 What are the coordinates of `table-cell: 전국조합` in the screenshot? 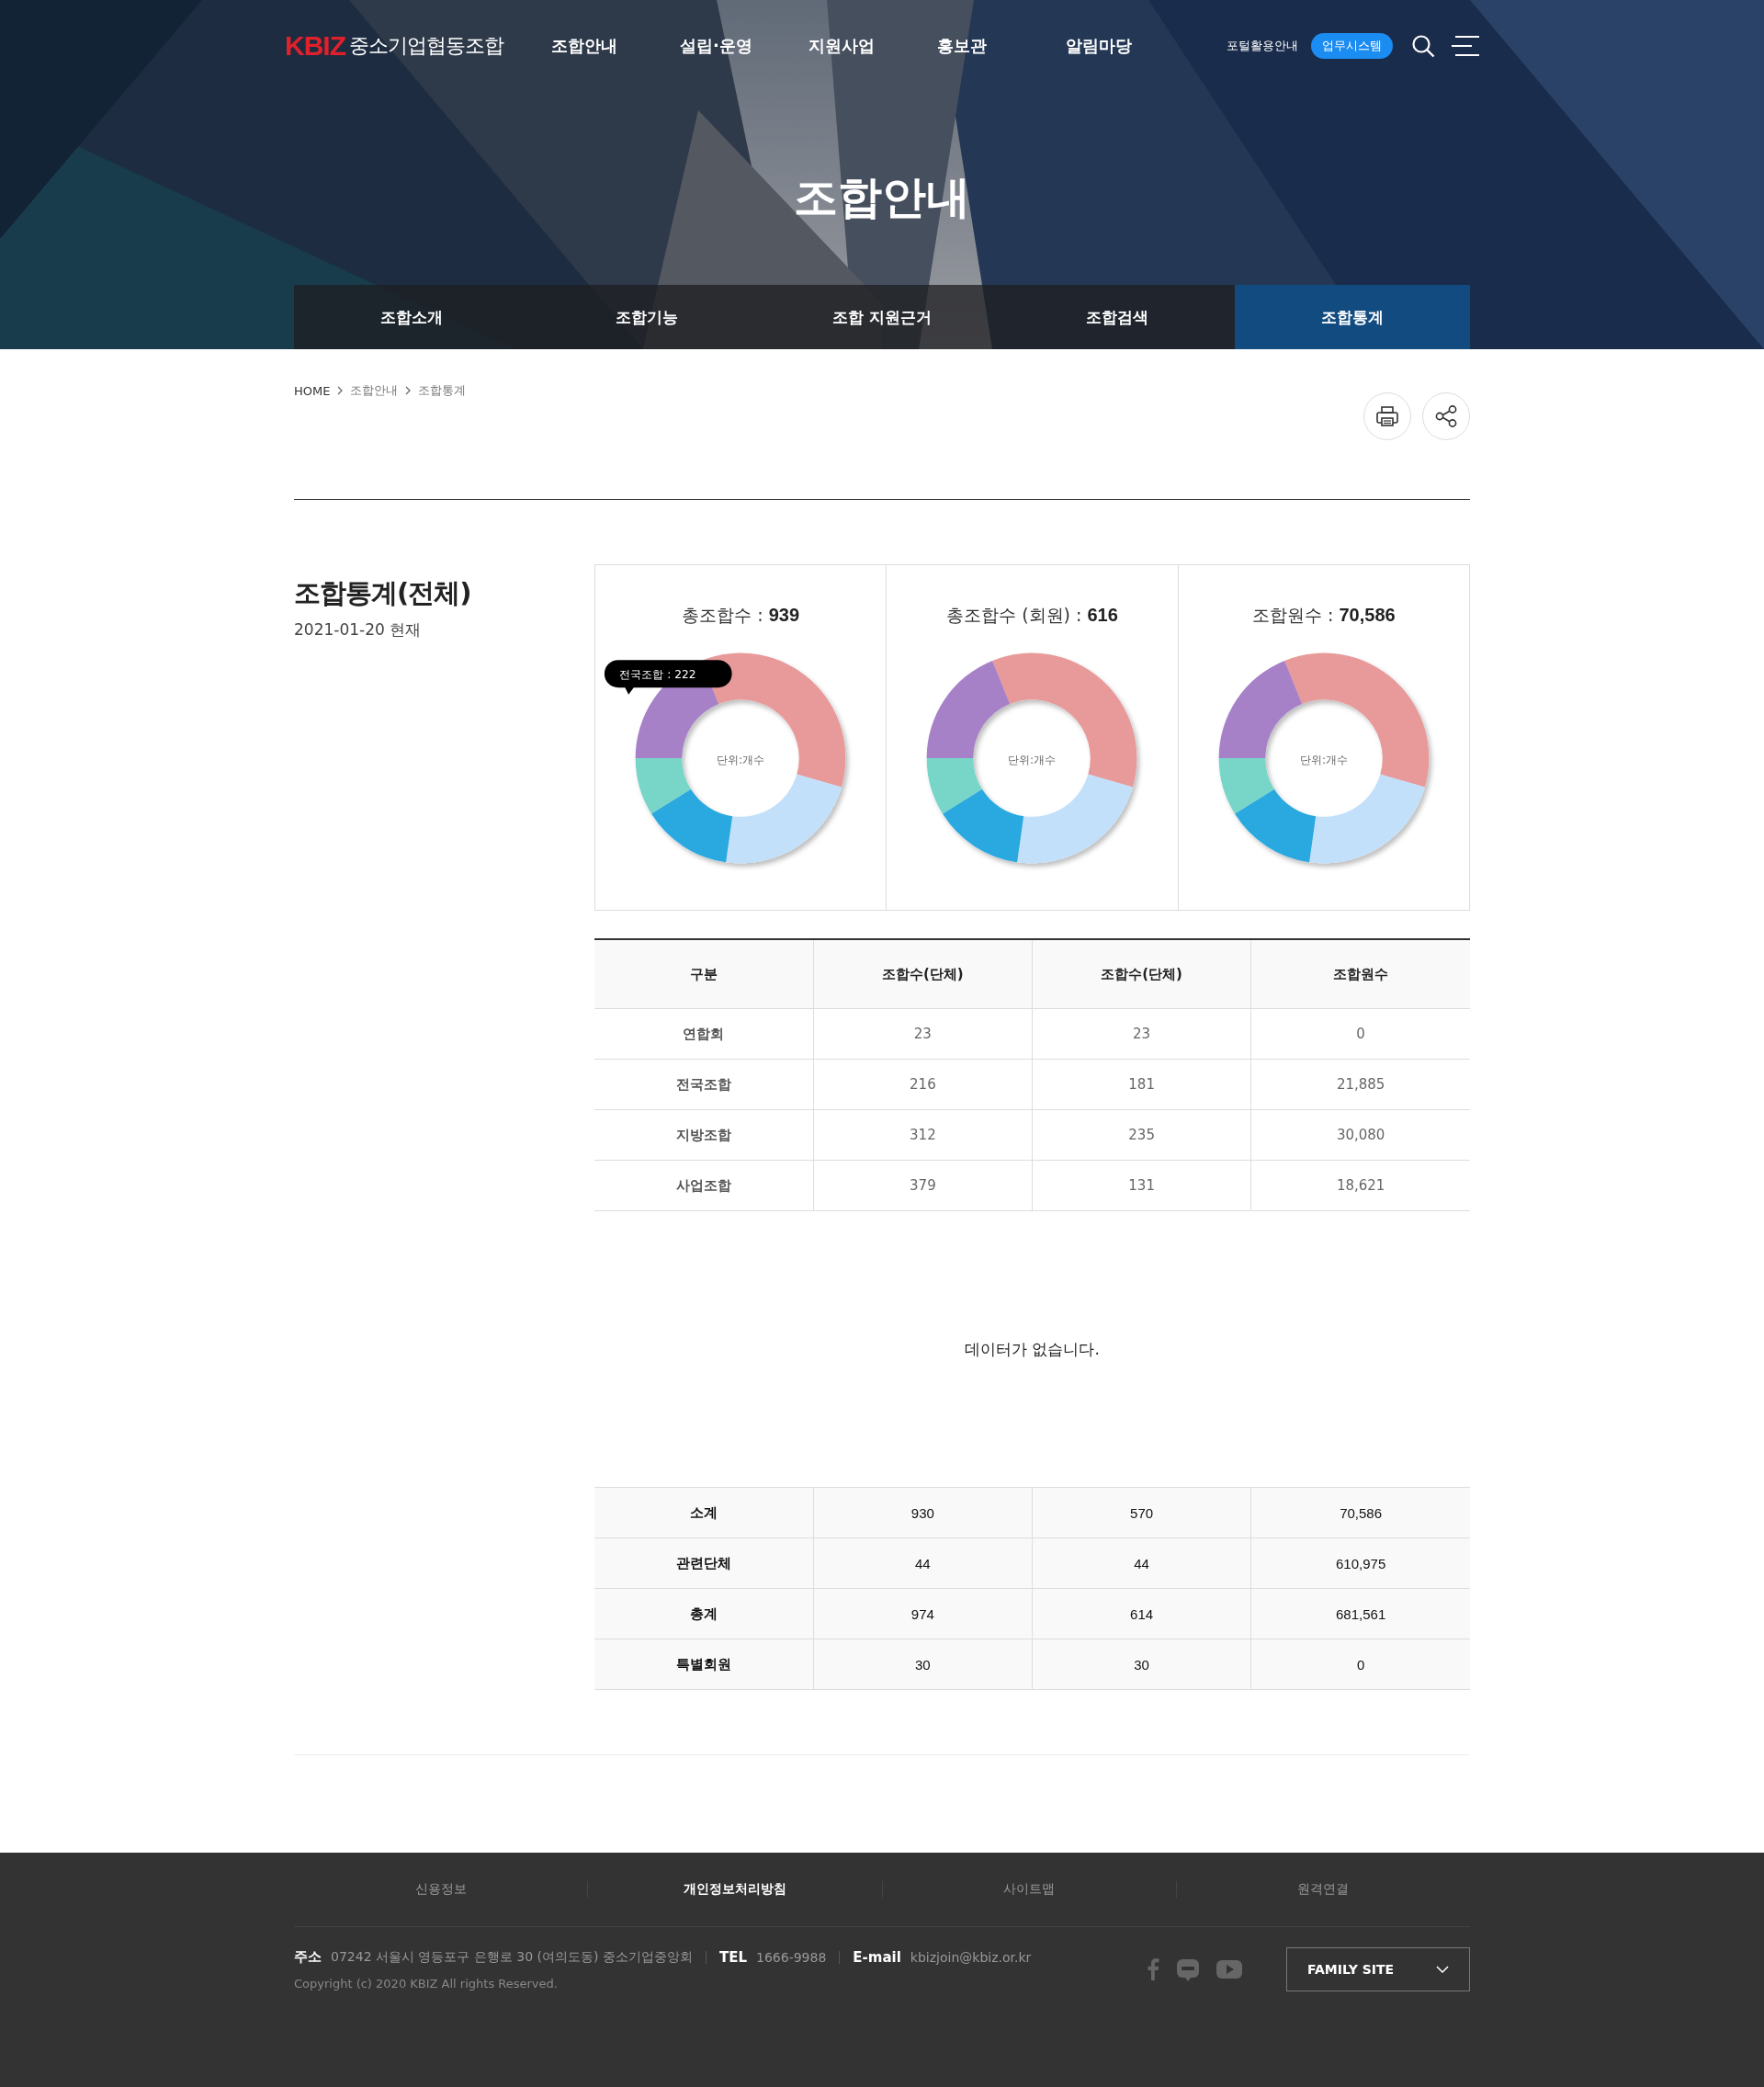 It's located at (704, 1085).